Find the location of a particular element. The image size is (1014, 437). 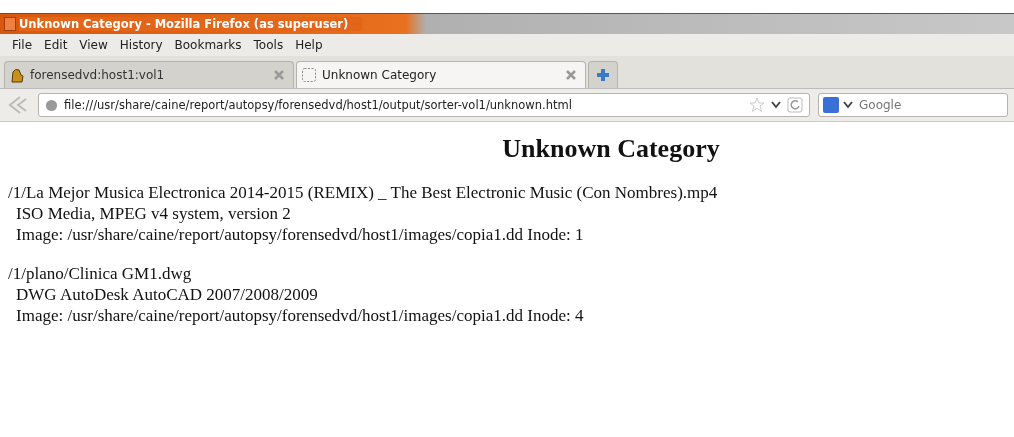

page-heading: Unknown Category is located at coordinates (611, 149).